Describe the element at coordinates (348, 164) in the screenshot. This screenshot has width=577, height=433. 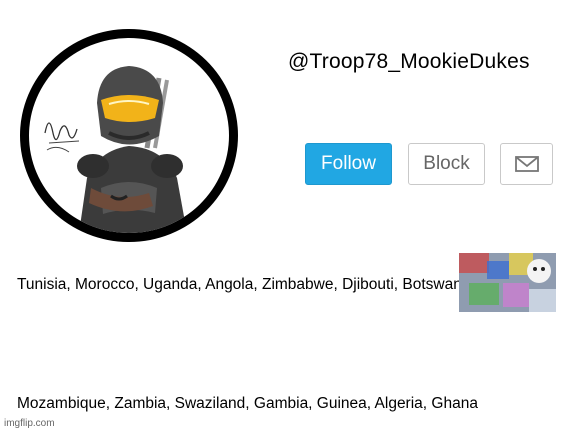
I see `follow-button: Follow` at that location.